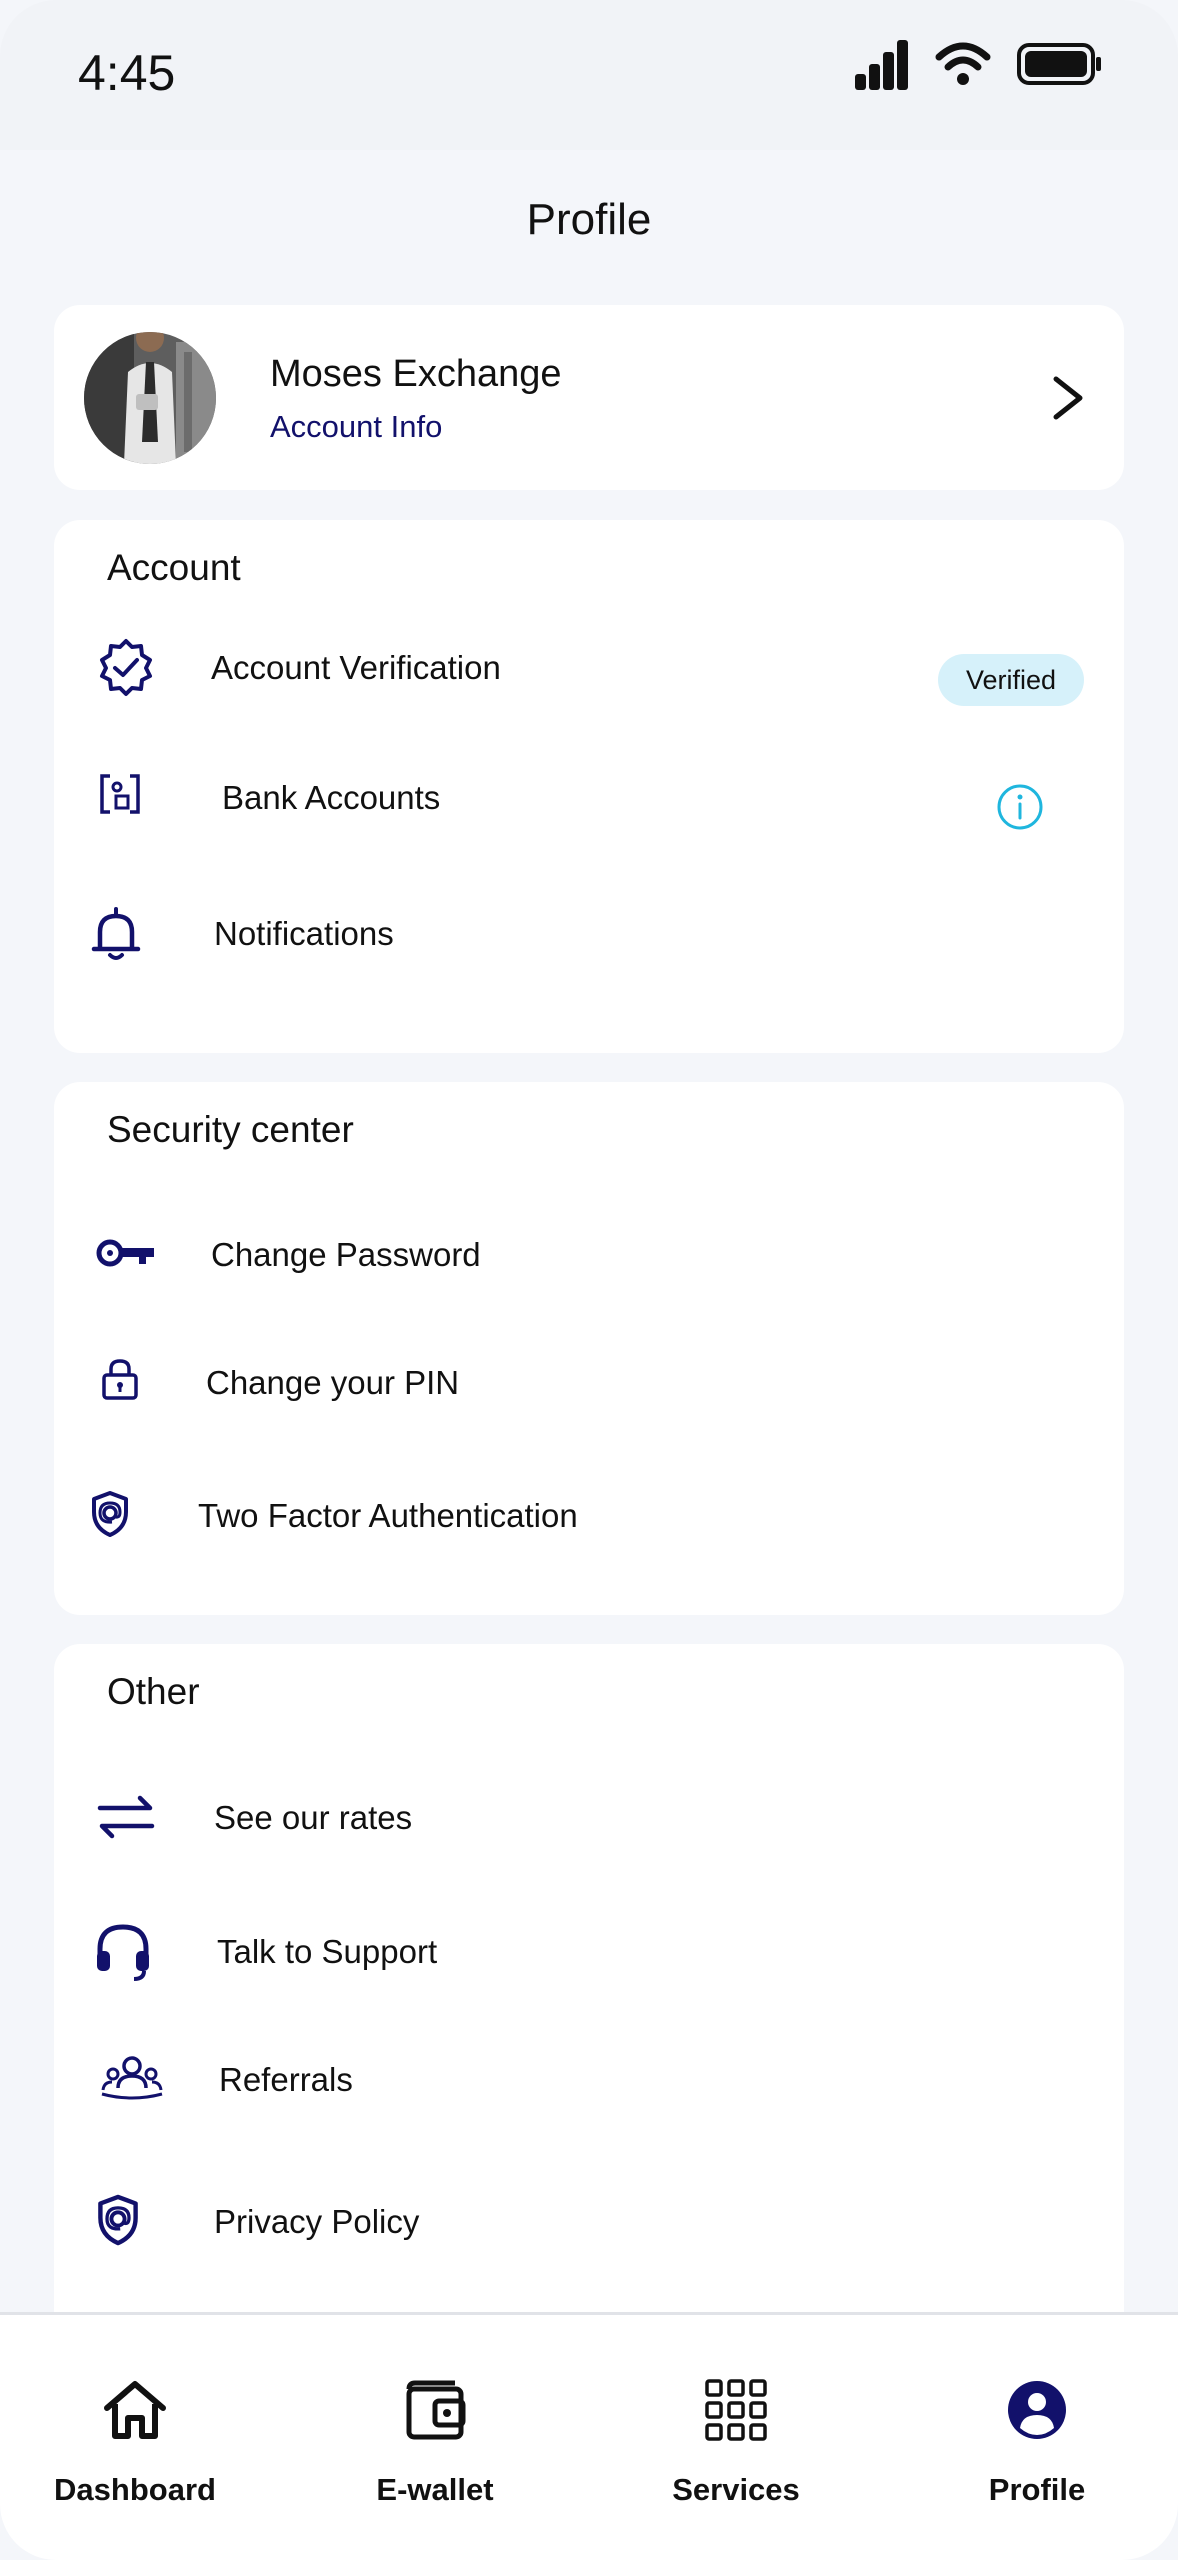  Describe the element at coordinates (589, 2079) in the screenshot. I see `referrals-row: Referrals` at that location.